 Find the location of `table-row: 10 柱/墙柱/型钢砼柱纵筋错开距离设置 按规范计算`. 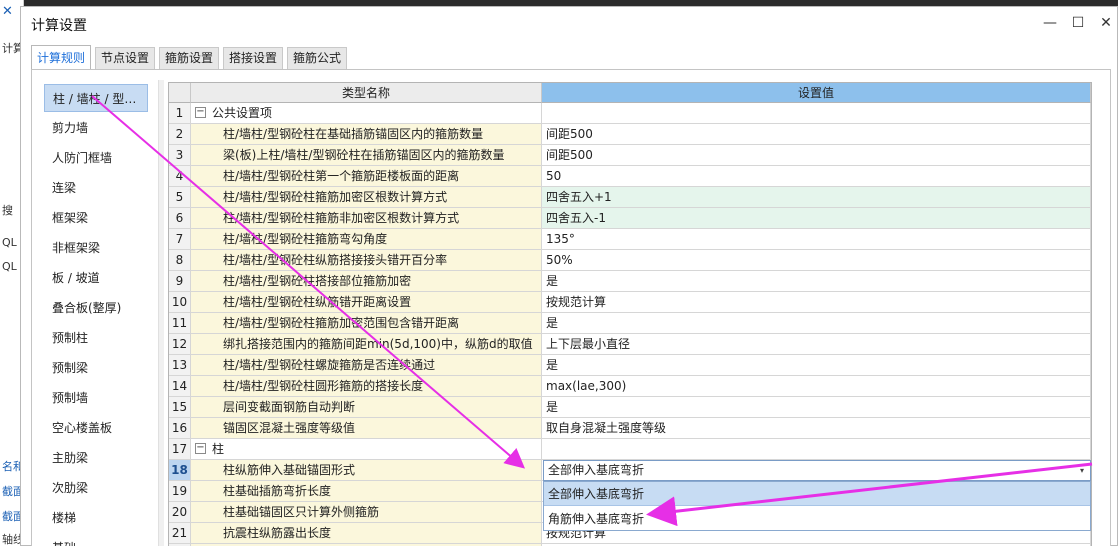

table-row: 10 柱/墙柱/型钢砼柱纵筋错开距离设置 按规范计算 is located at coordinates (630, 302).